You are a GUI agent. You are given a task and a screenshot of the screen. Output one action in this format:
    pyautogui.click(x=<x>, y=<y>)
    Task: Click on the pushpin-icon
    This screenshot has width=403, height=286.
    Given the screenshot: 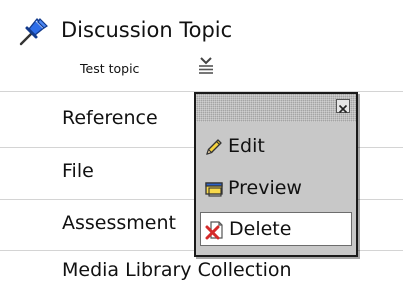 What is the action you would take?
    pyautogui.click(x=33, y=32)
    